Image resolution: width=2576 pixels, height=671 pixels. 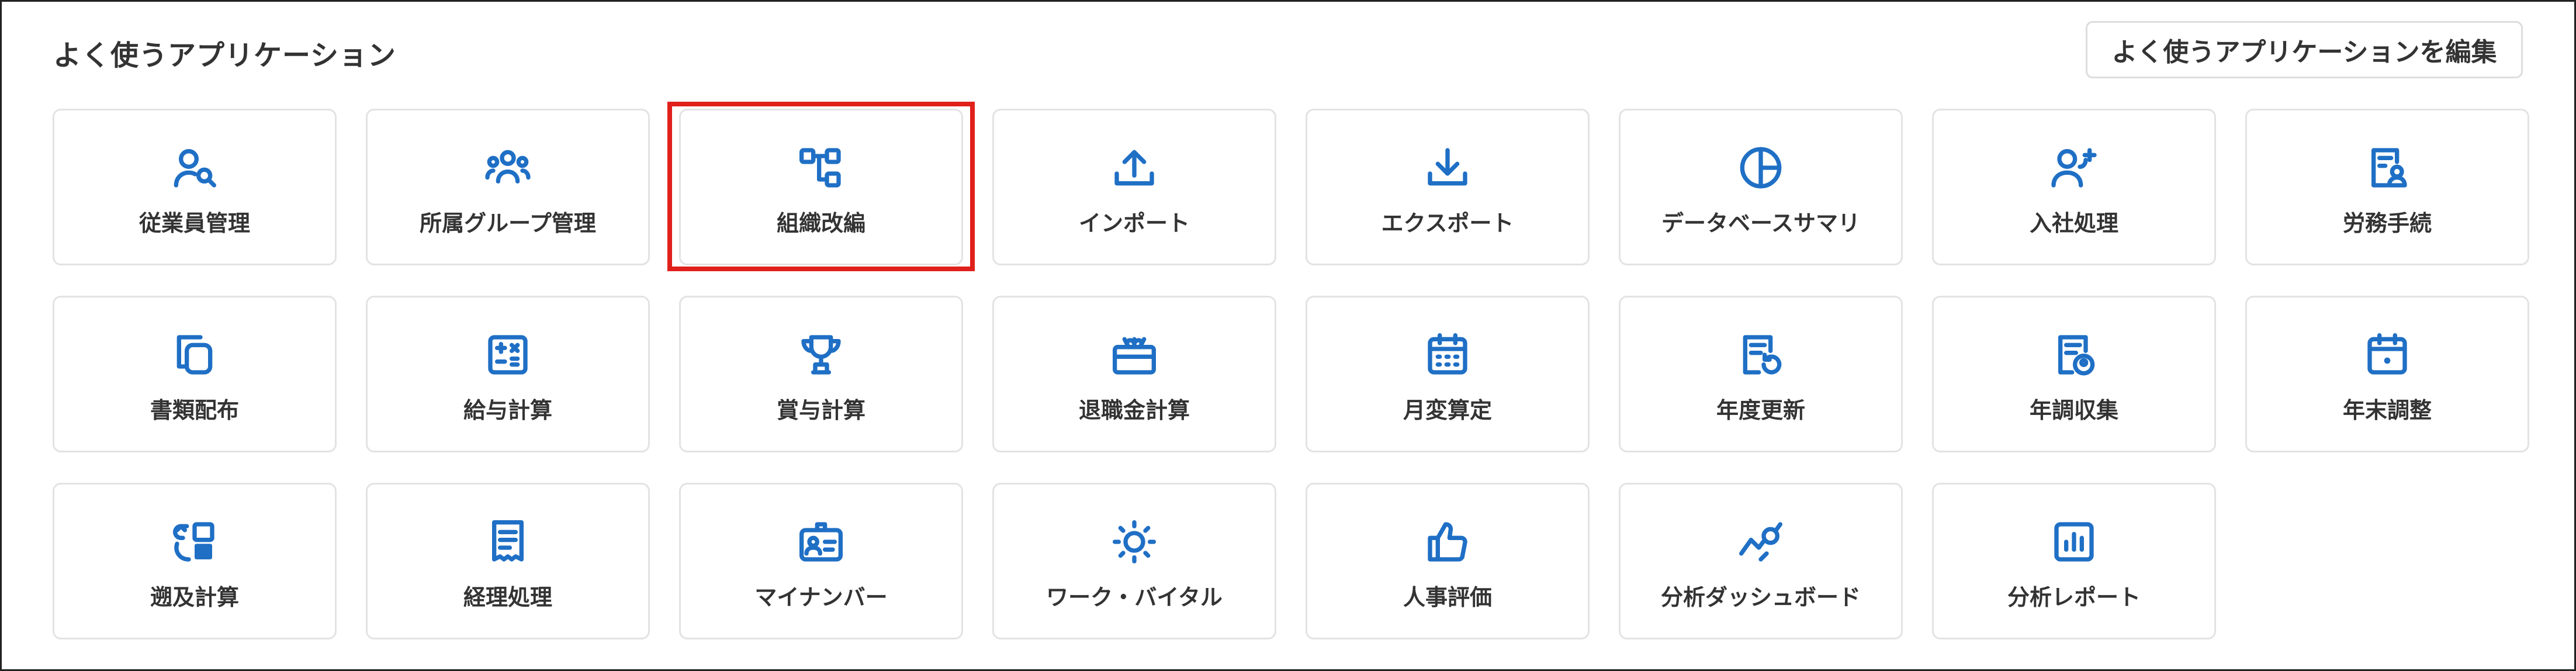 I want to click on gift-icon, so click(x=1134, y=354).